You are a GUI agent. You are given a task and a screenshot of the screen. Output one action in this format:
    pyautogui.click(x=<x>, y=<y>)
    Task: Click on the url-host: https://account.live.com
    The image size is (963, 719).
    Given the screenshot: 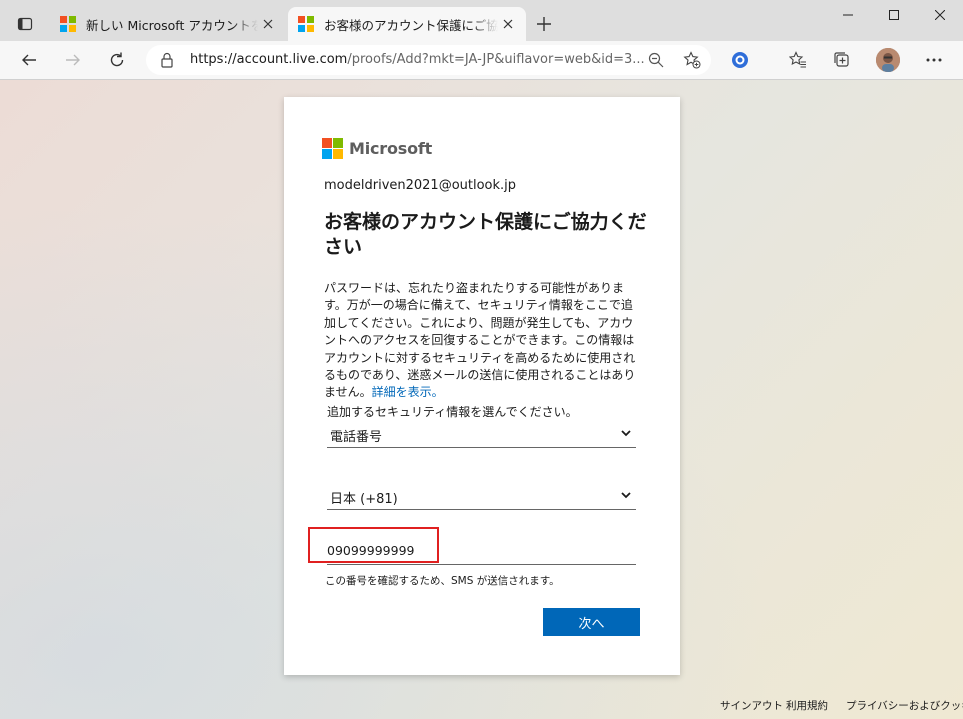 What is the action you would take?
    pyautogui.click(x=269, y=59)
    